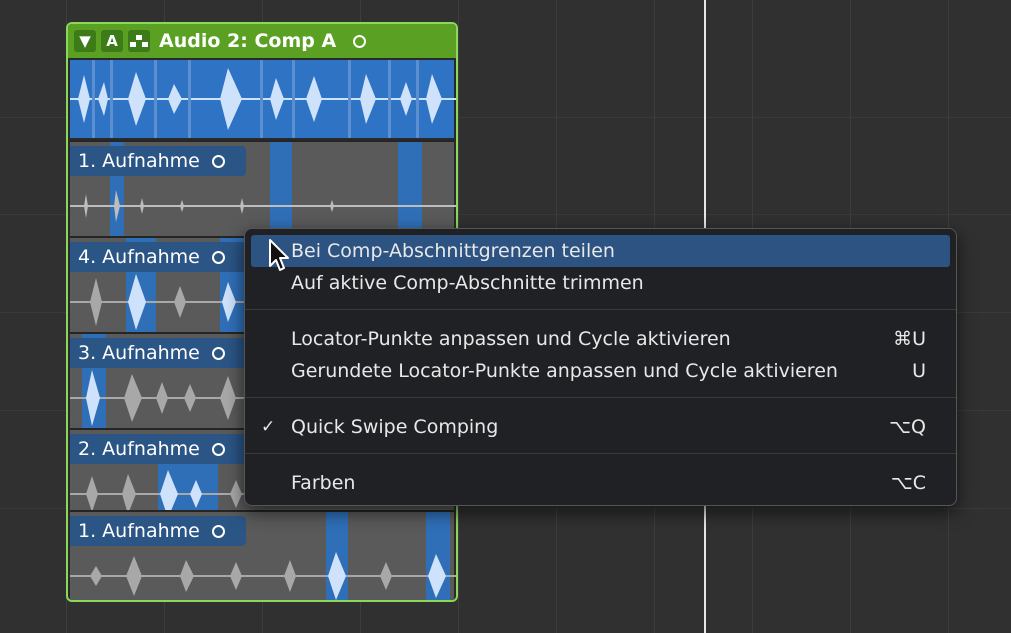 The height and width of the screenshot is (633, 1011). What do you see at coordinates (600, 251) in the screenshot?
I see `menu-item-split-at-comp-boundaries: Bei Comp-Abschnittgrenzen teilen` at bounding box center [600, 251].